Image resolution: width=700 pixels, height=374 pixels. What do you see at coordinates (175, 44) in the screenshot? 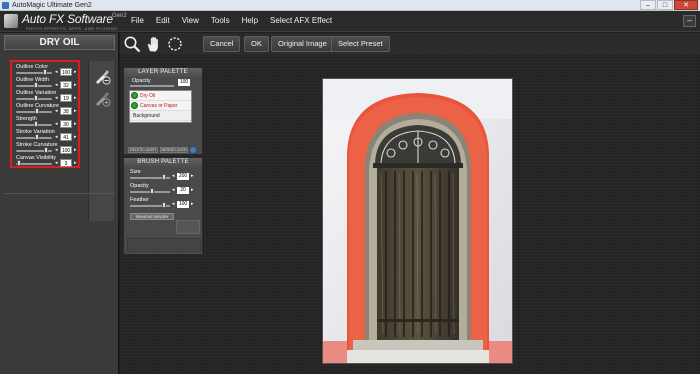
I see `rotate-icon` at bounding box center [175, 44].